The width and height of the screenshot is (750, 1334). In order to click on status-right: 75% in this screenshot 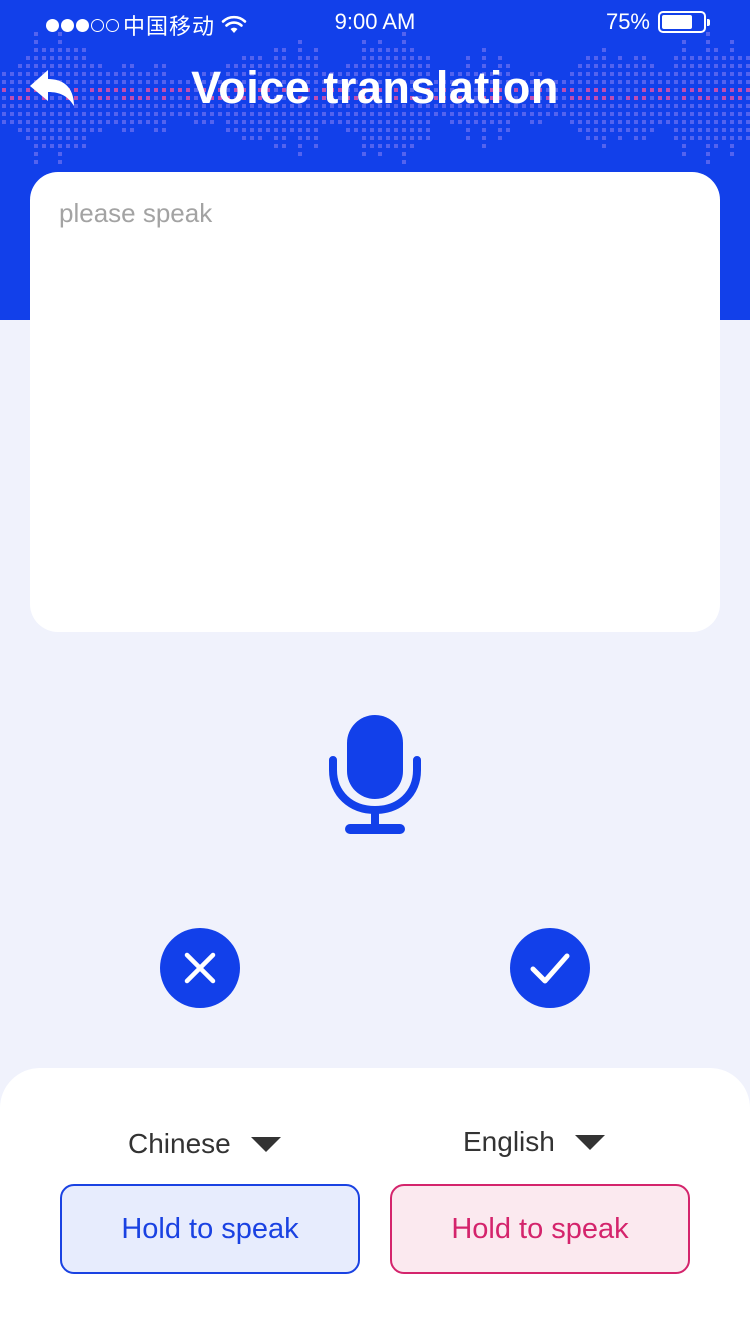, I will do `click(658, 22)`.